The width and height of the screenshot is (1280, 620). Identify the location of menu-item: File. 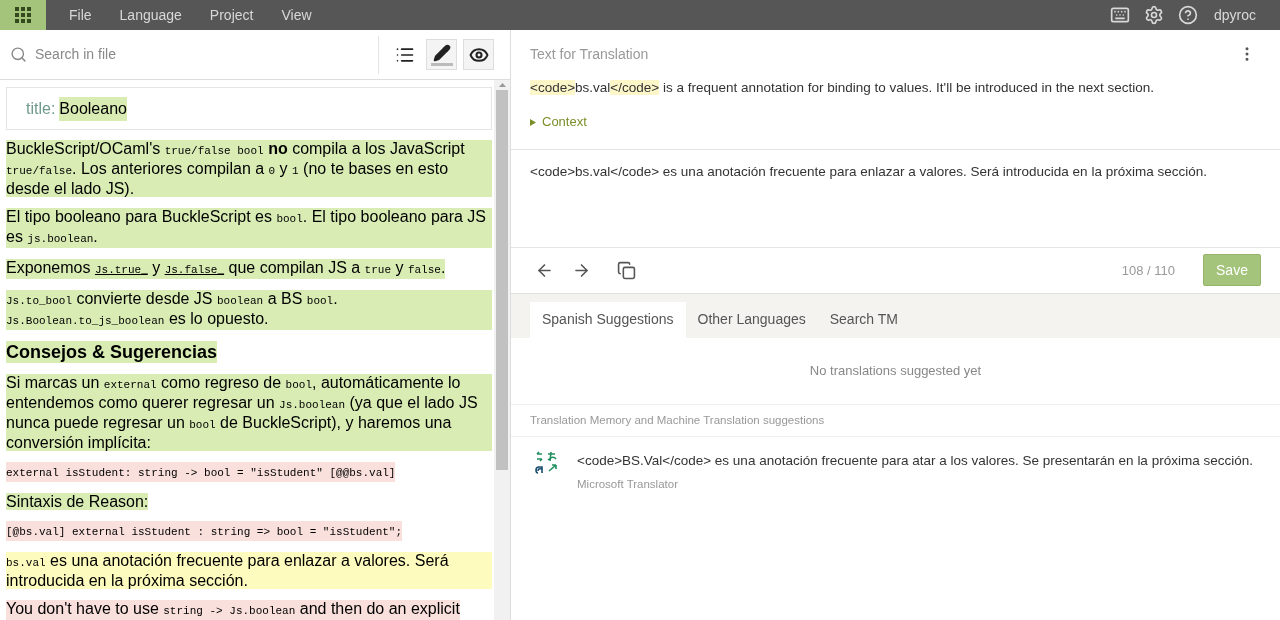
(80, 15).